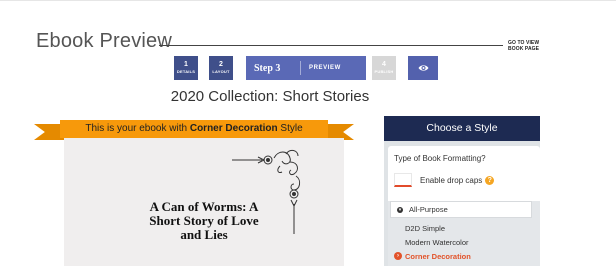 This screenshot has height=266, width=616. I want to click on style-group-label: All-Purpose, so click(428, 209).